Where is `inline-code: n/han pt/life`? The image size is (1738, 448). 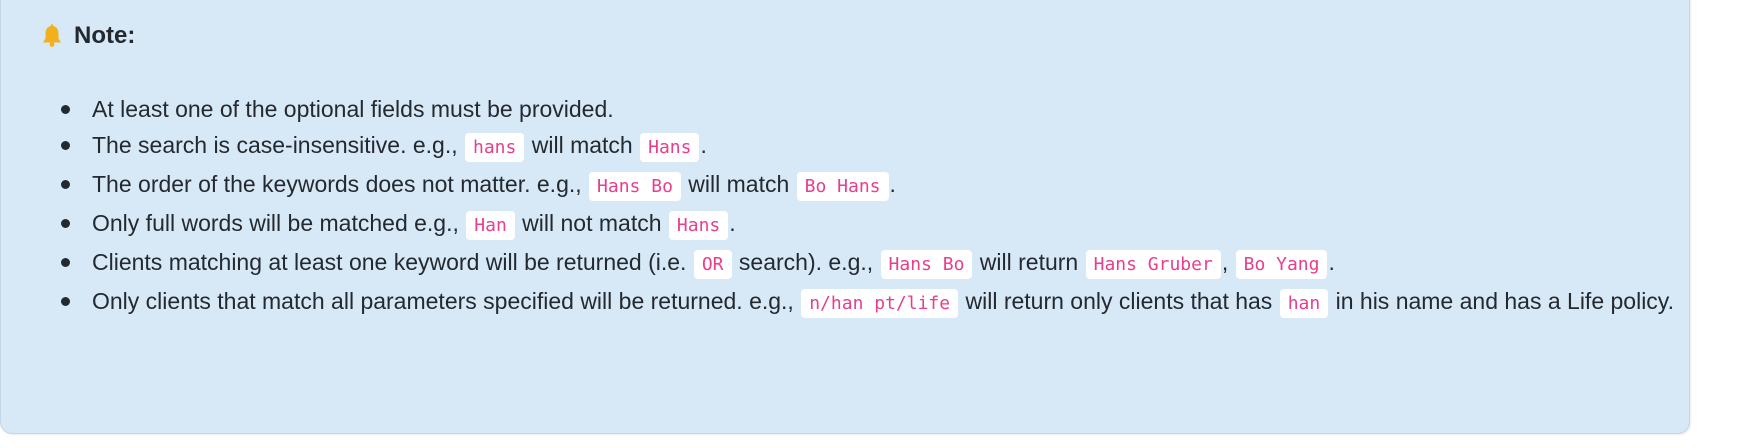
inline-code: n/han pt/life is located at coordinates (880, 303).